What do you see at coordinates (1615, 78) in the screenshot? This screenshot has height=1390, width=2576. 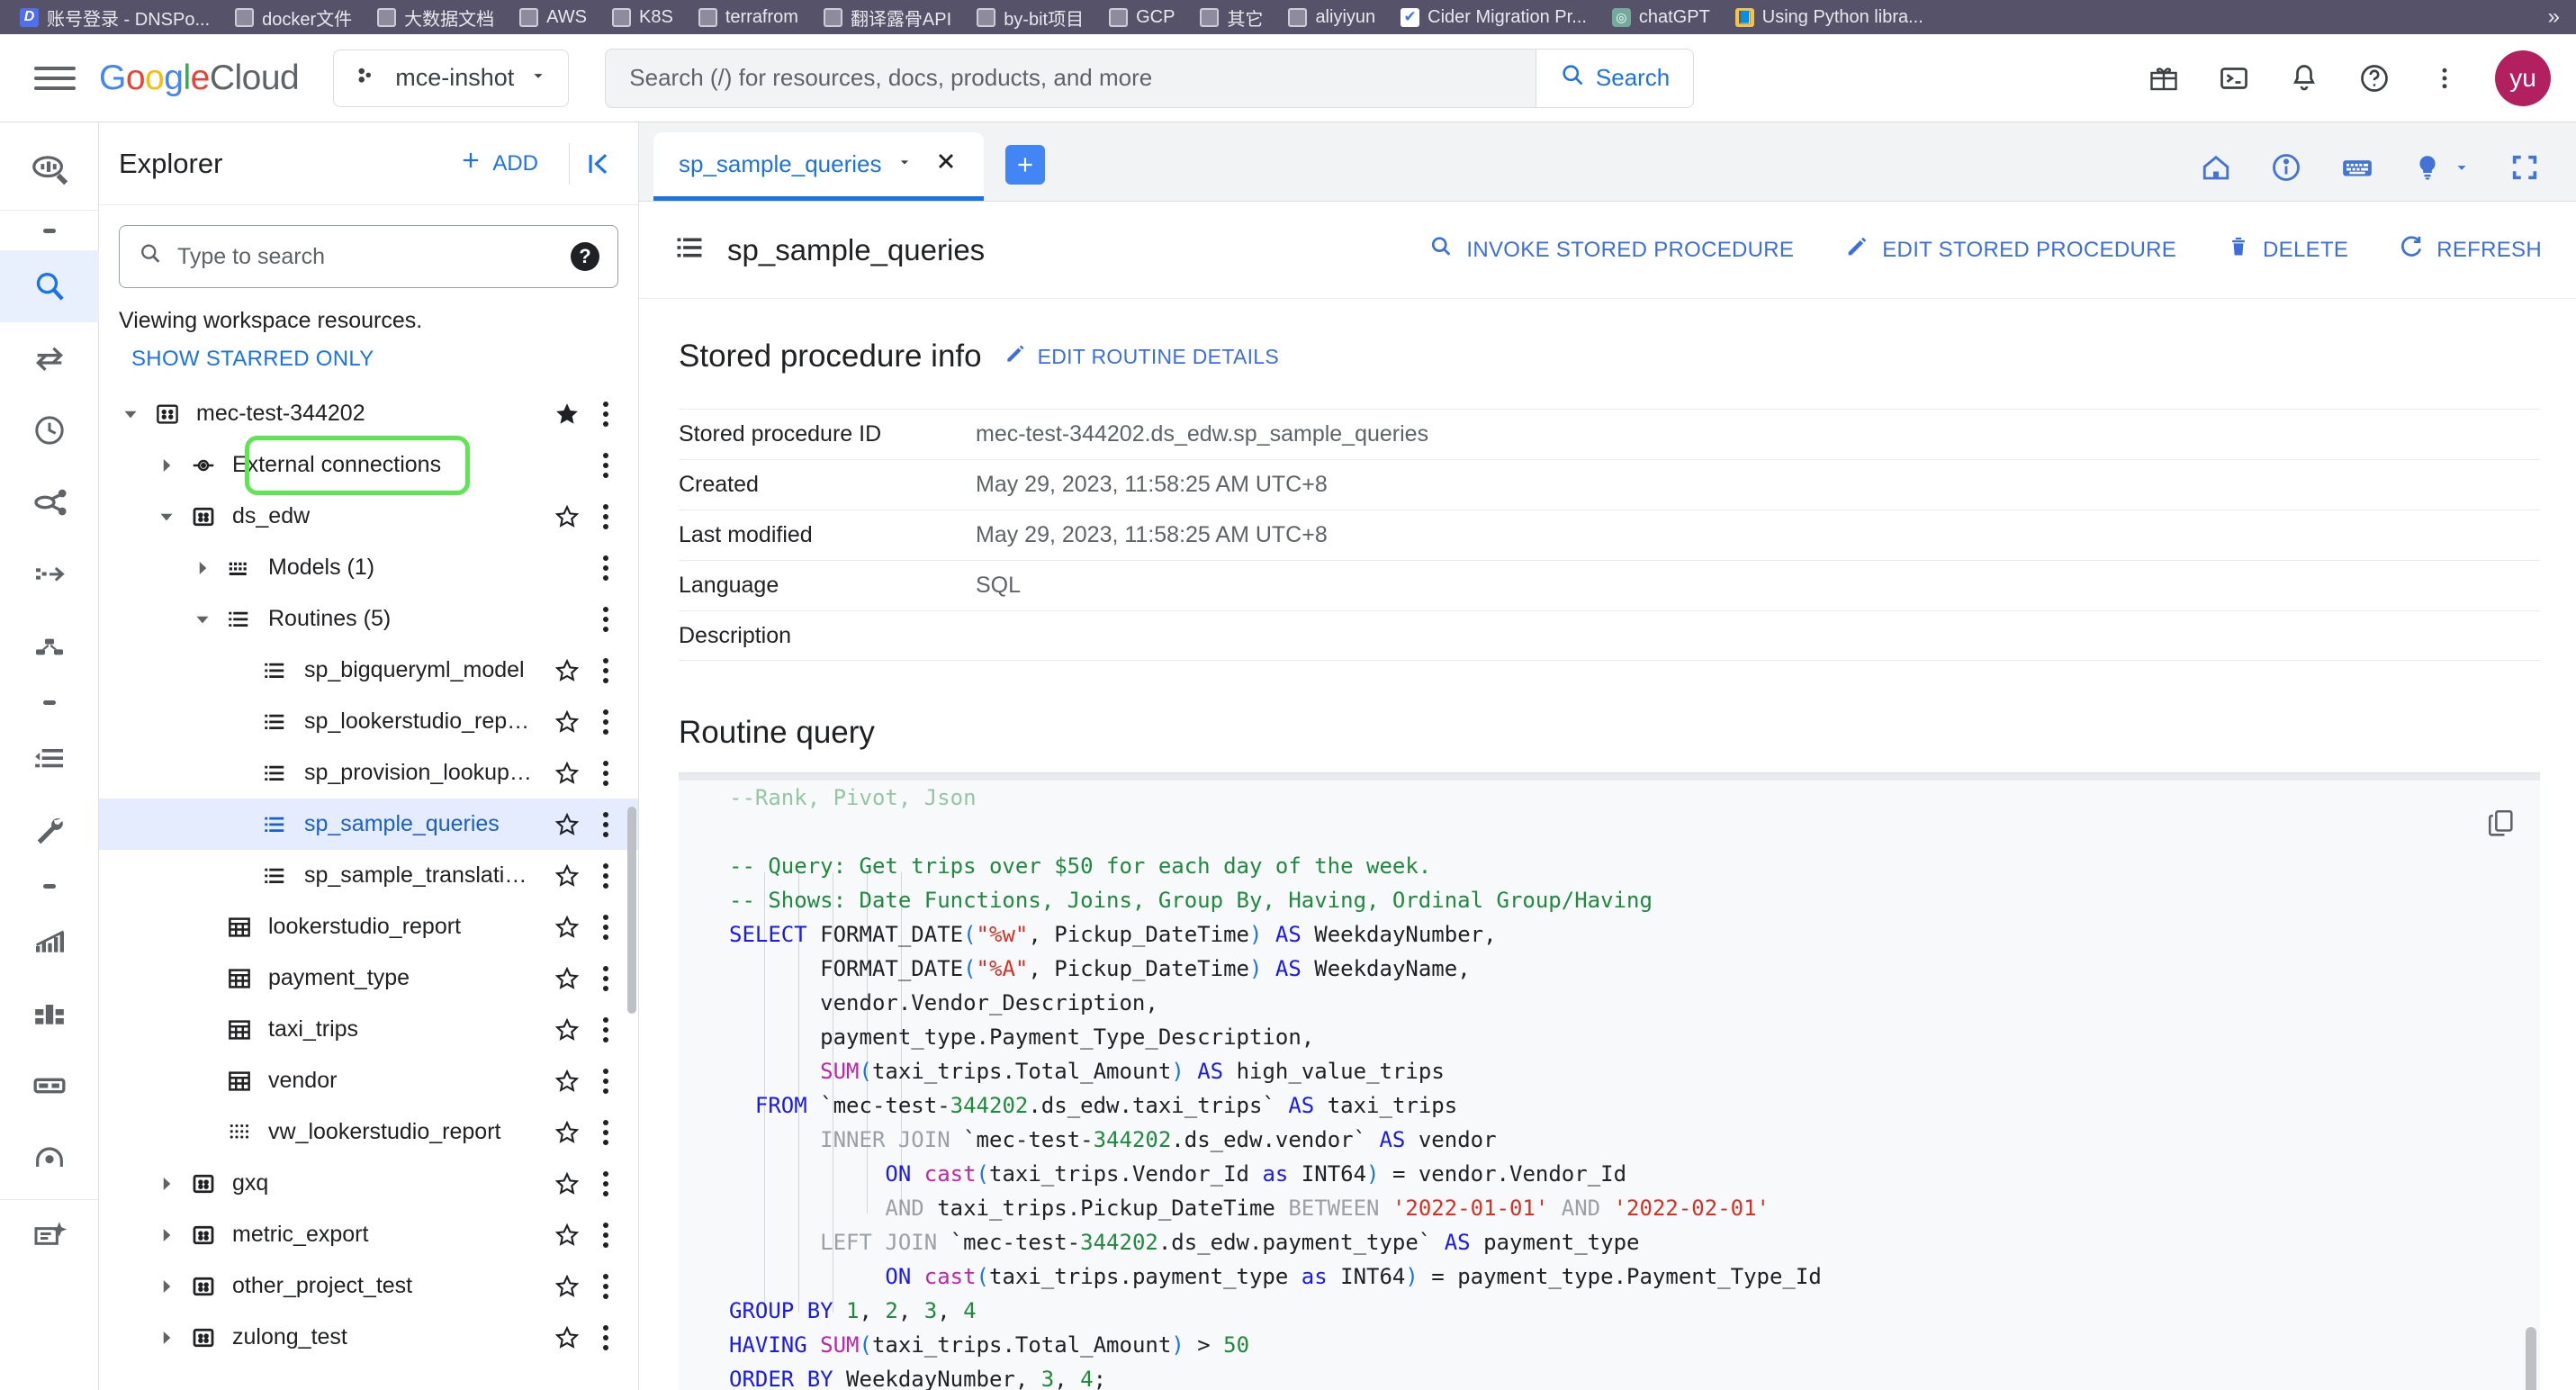 I see `search-button: Search` at bounding box center [1615, 78].